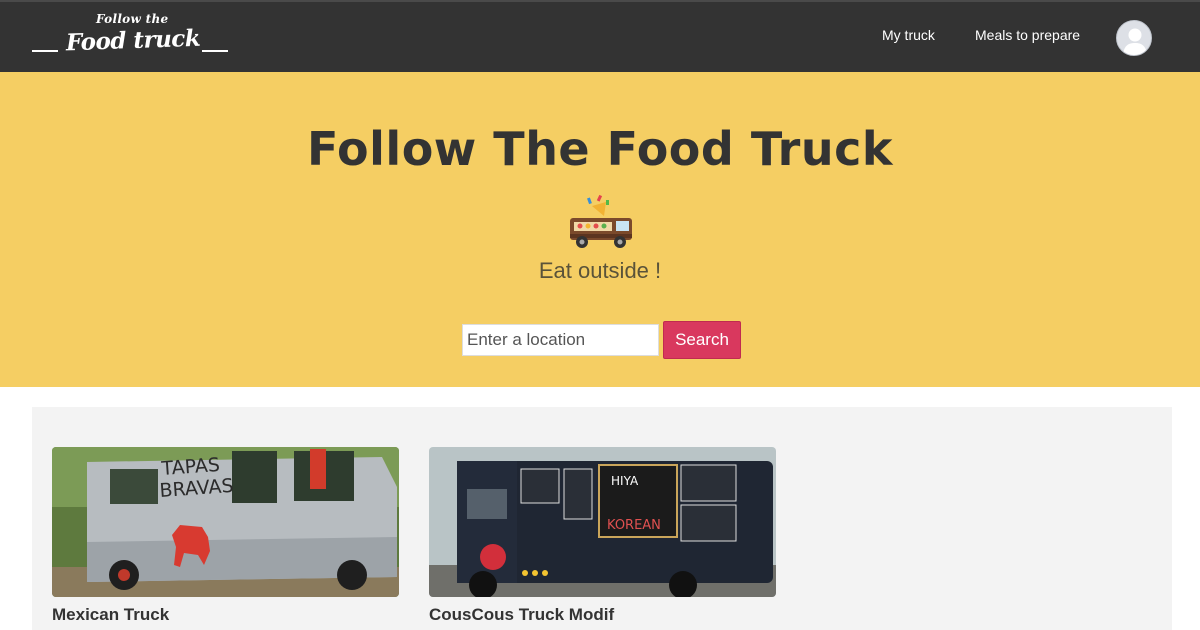 The height and width of the screenshot is (630, 1200). What do you see at coordinates (45, 51) in the screenshot?
I see `logo-dash-left` at bounding box center [45, 51].